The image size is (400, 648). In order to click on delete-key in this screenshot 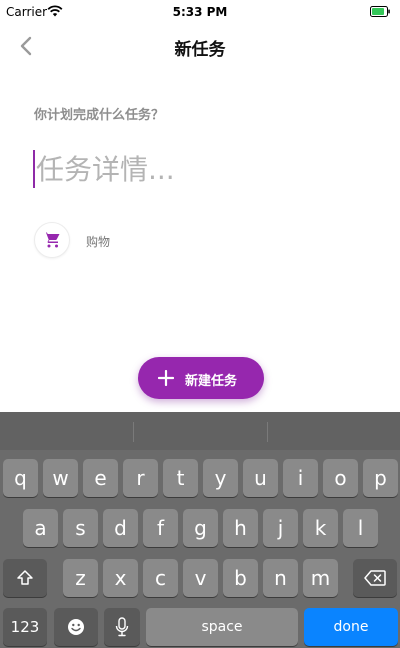, I will do `click(375, 578)`.